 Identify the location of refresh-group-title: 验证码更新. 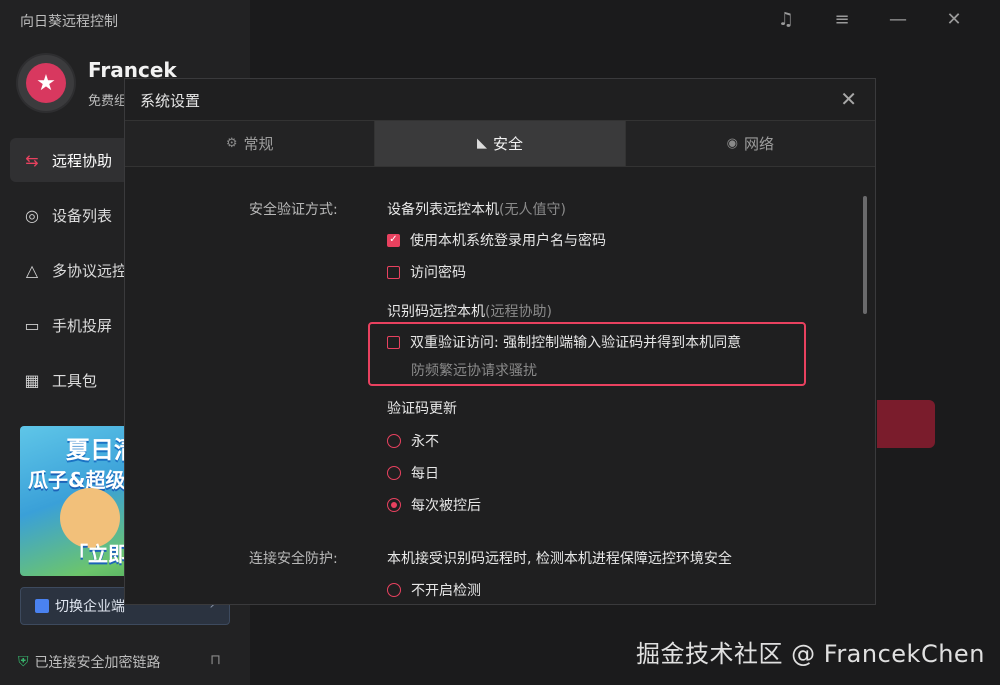
(422, 409).